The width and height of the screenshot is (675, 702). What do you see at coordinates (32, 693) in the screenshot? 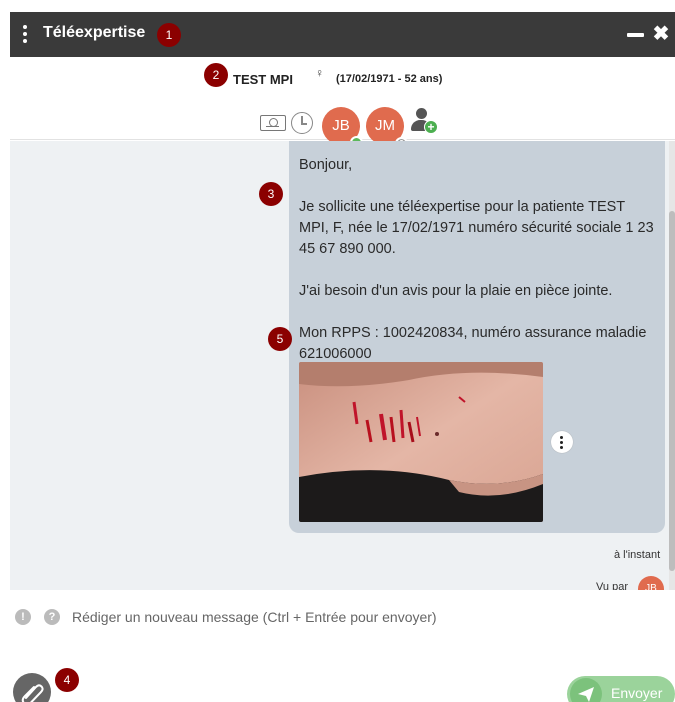
I see `paperclip-icon` at bounding box center [32, 693].